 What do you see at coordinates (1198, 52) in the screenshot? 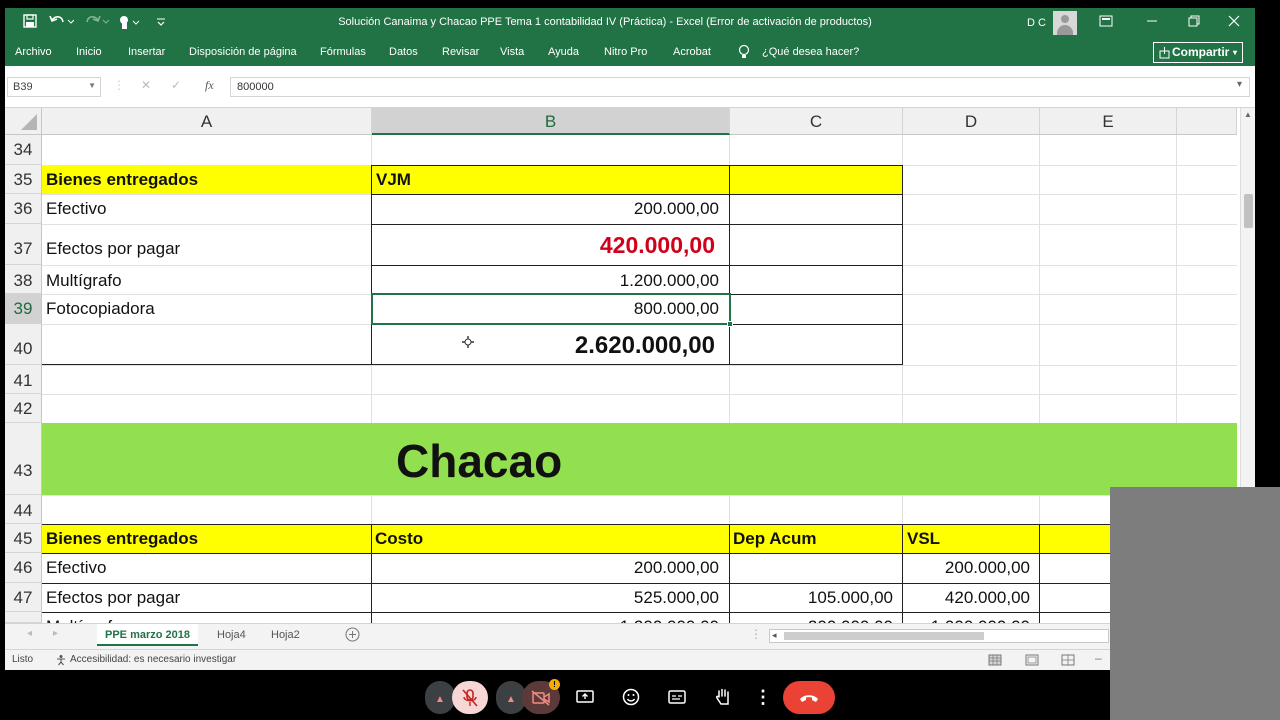
I see `share-button: Compartir ▾` at bounding box center [1198, 52].